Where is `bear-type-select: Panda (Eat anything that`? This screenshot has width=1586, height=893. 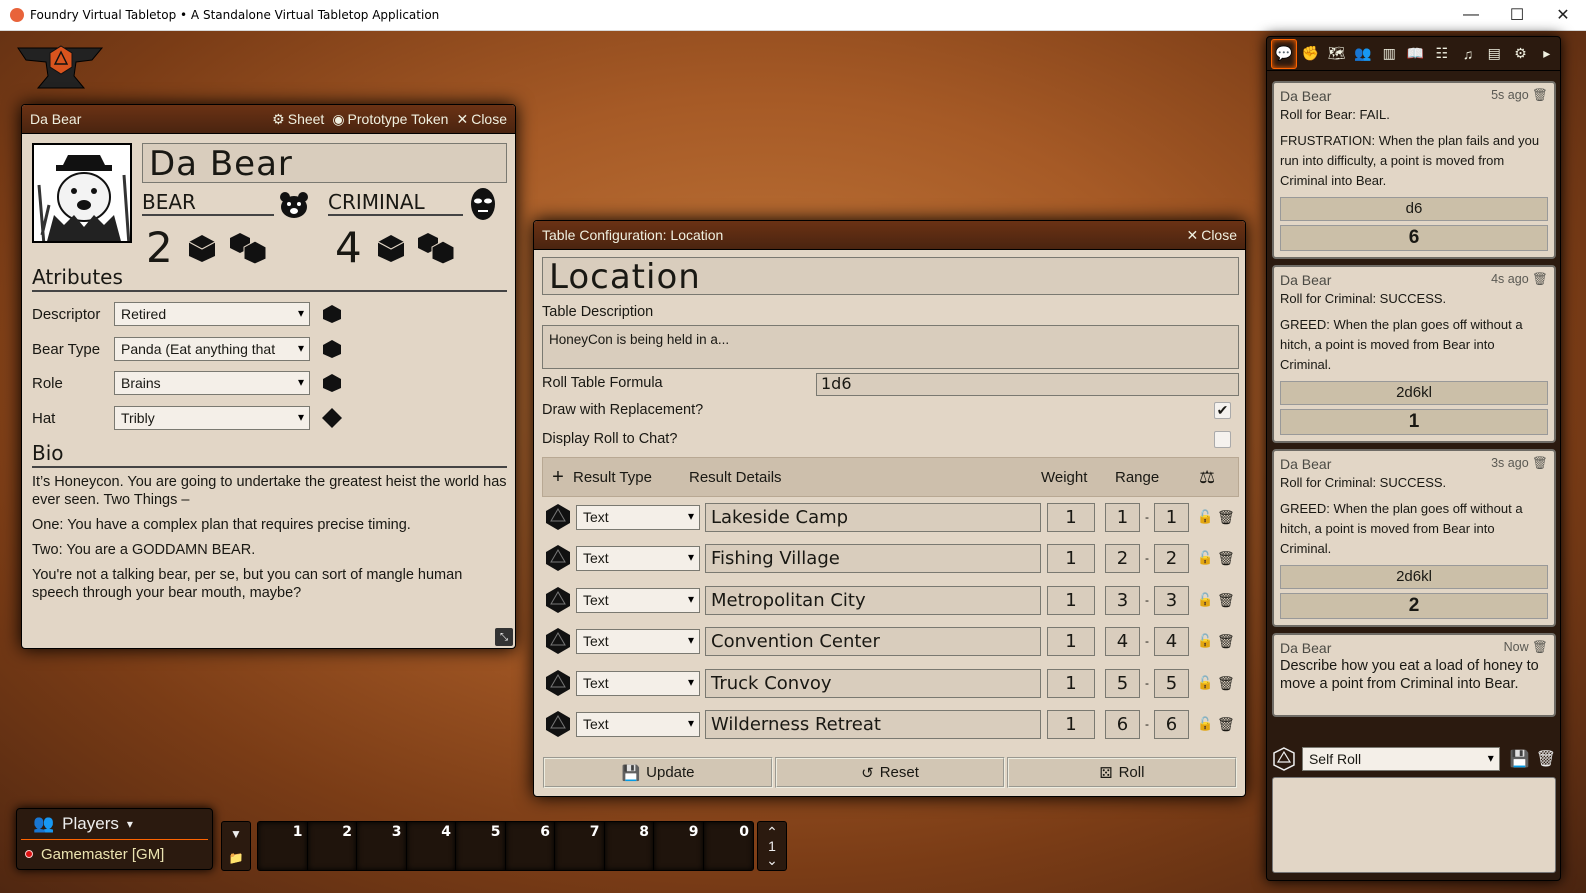 bear-type-select: Panda (Eat anything that is located at coordinates (212, 349).